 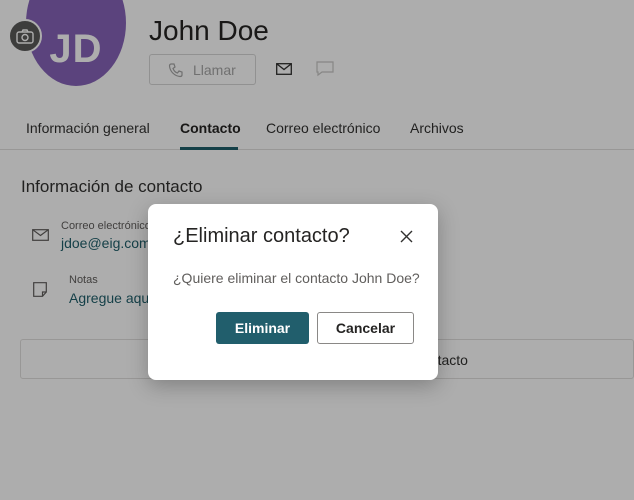 I want to click on cancel-button: Cancelar, so click(x=365, y=328).